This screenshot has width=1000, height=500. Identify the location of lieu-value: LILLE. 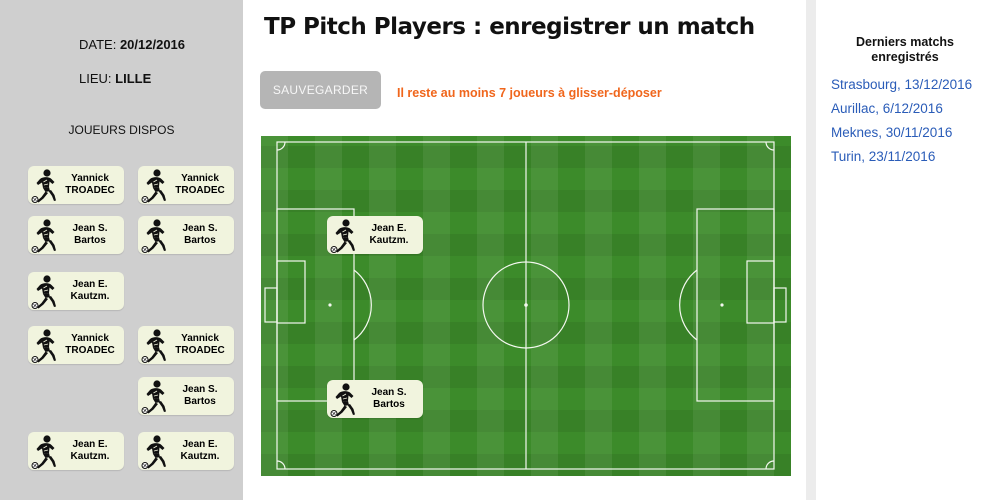
(133, 78).